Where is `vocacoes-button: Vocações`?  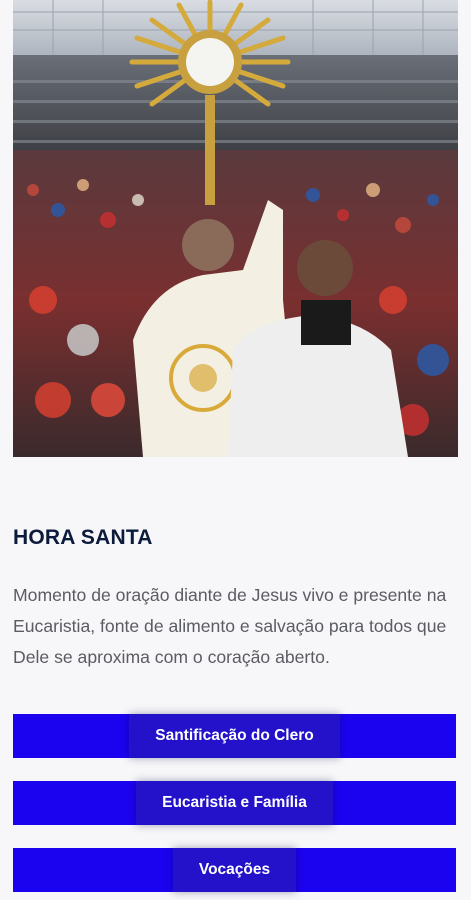 vocacoes-button: Vocações is located at coordinates (234, 870).